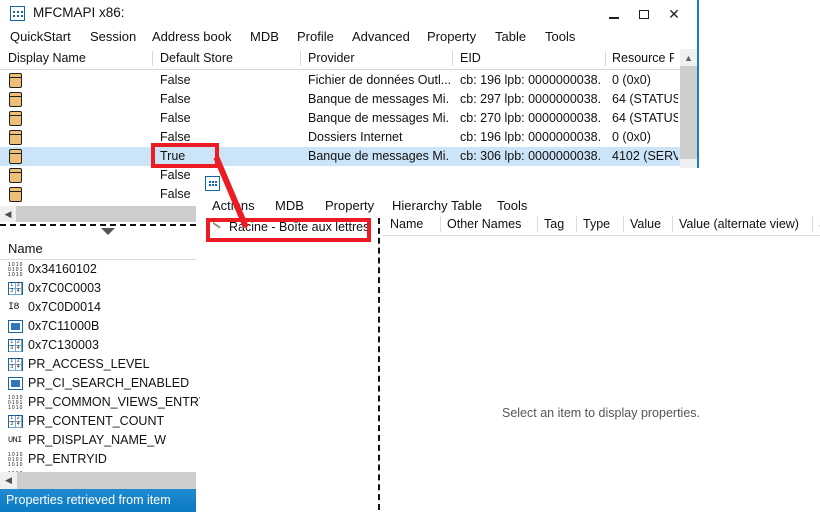 This screenshot has height=512, width=820. What do you see at coordinates (674, 14) in the screenshot?
I see `close-button: ✕` at bounding box center [674, 14].